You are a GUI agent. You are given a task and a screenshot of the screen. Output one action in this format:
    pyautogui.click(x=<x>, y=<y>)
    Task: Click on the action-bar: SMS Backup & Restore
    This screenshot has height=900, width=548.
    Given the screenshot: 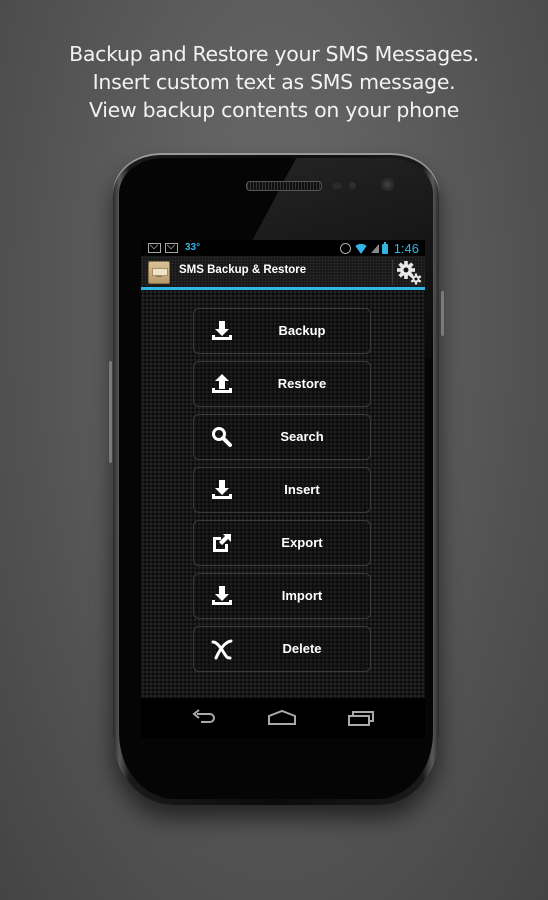 What is the action you would take?
    pyautogui.click(x=283, y=273)
    